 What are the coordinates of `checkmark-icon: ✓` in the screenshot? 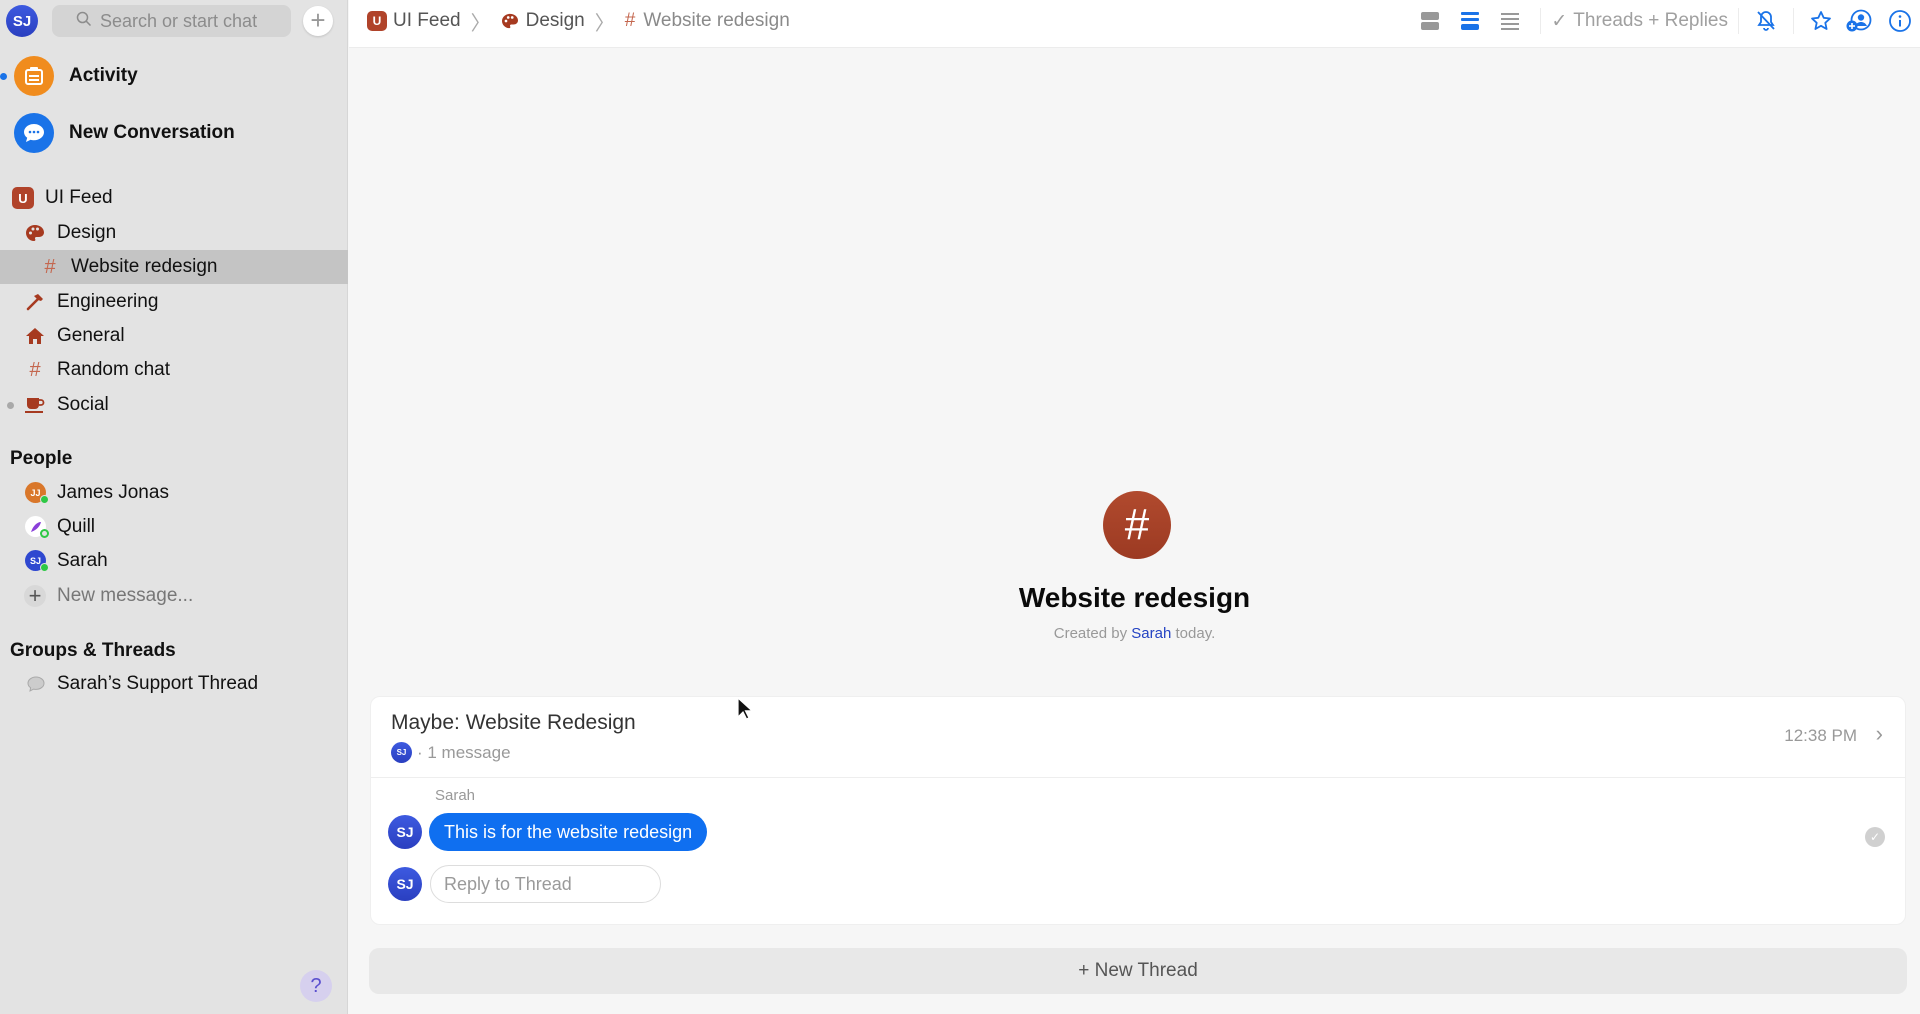 It's located at (1559, 21).